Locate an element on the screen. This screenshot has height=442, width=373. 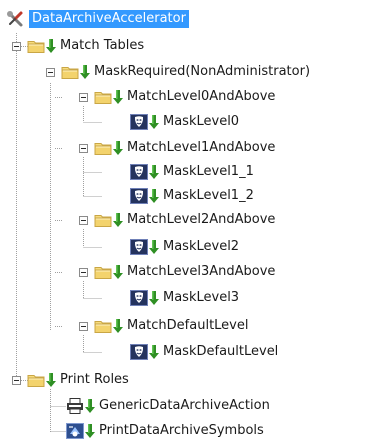
tree-item-mask-required: MaskRequired(NonAdministrator) is located at coordinates (185, 72).